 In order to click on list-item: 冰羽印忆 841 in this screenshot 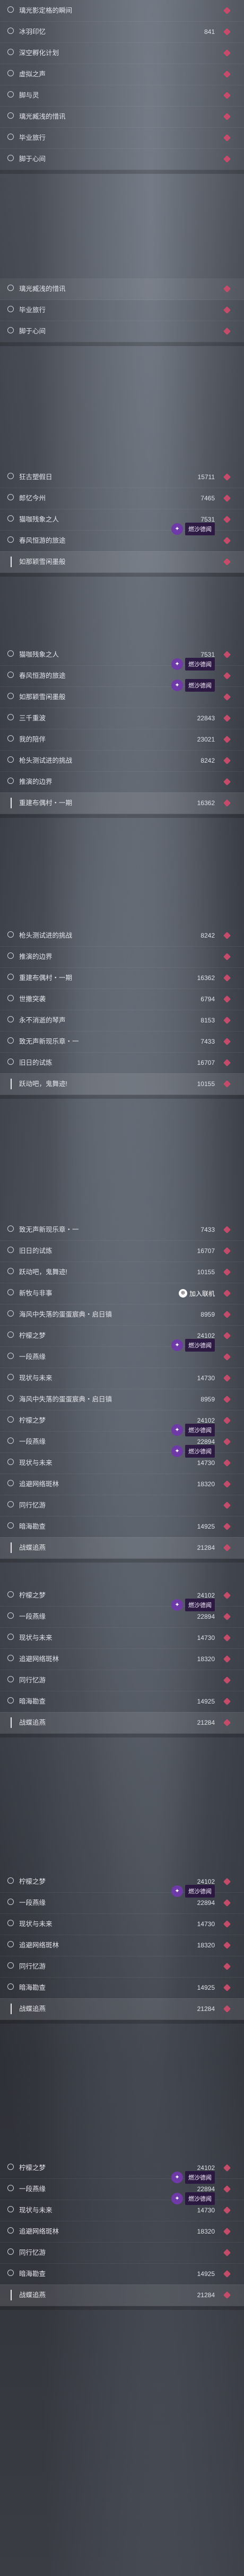, I will do `click(122, 32)`.